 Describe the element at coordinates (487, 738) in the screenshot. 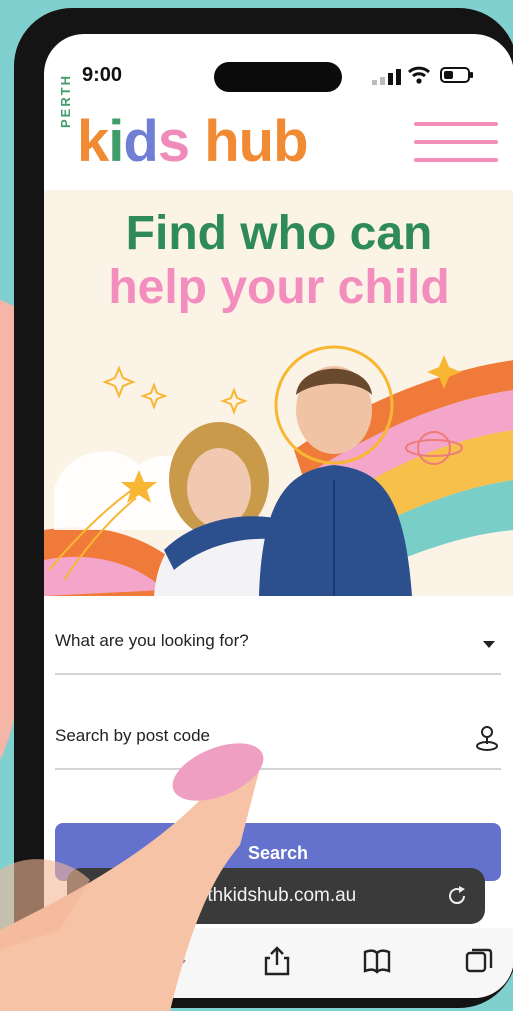

I see `location-pin-icon` at that location.